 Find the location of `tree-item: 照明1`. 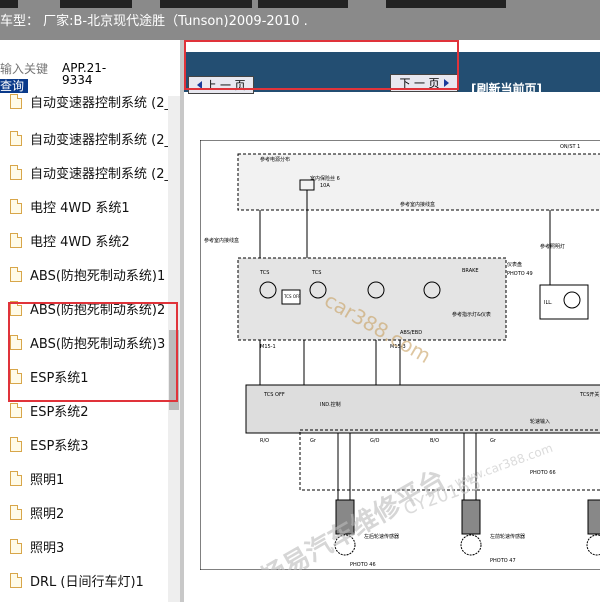

tree-item: 照明1 is located at coordinates (37, 478).